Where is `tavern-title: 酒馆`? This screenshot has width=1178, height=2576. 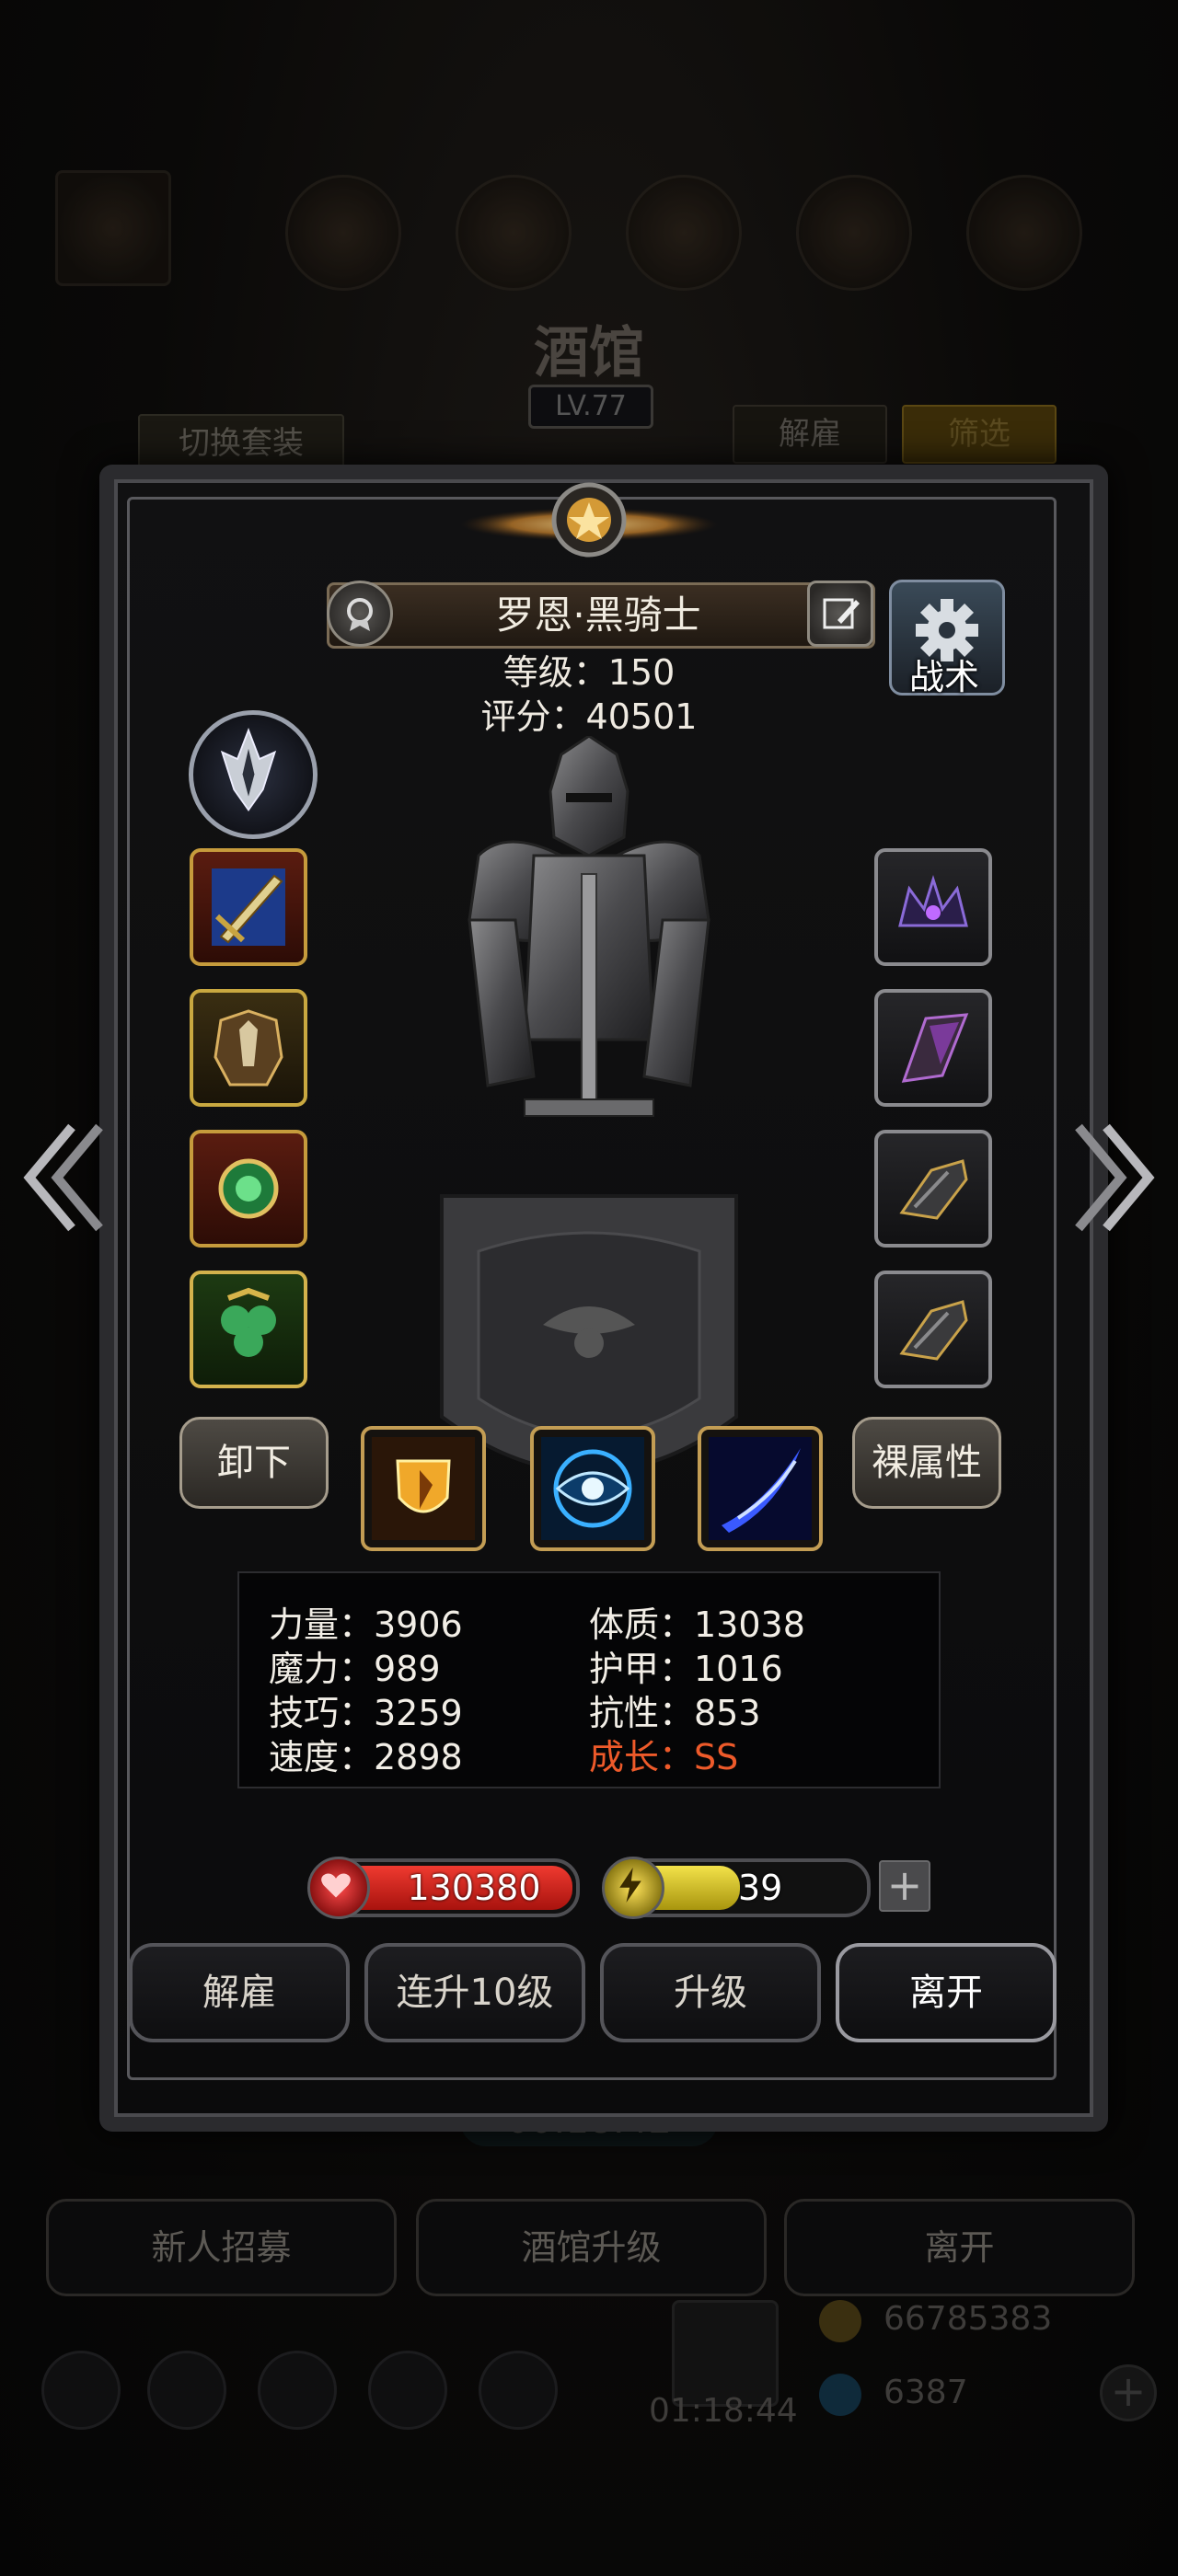
tavern-title: 酒馆 is located at coordinates (589, 353).